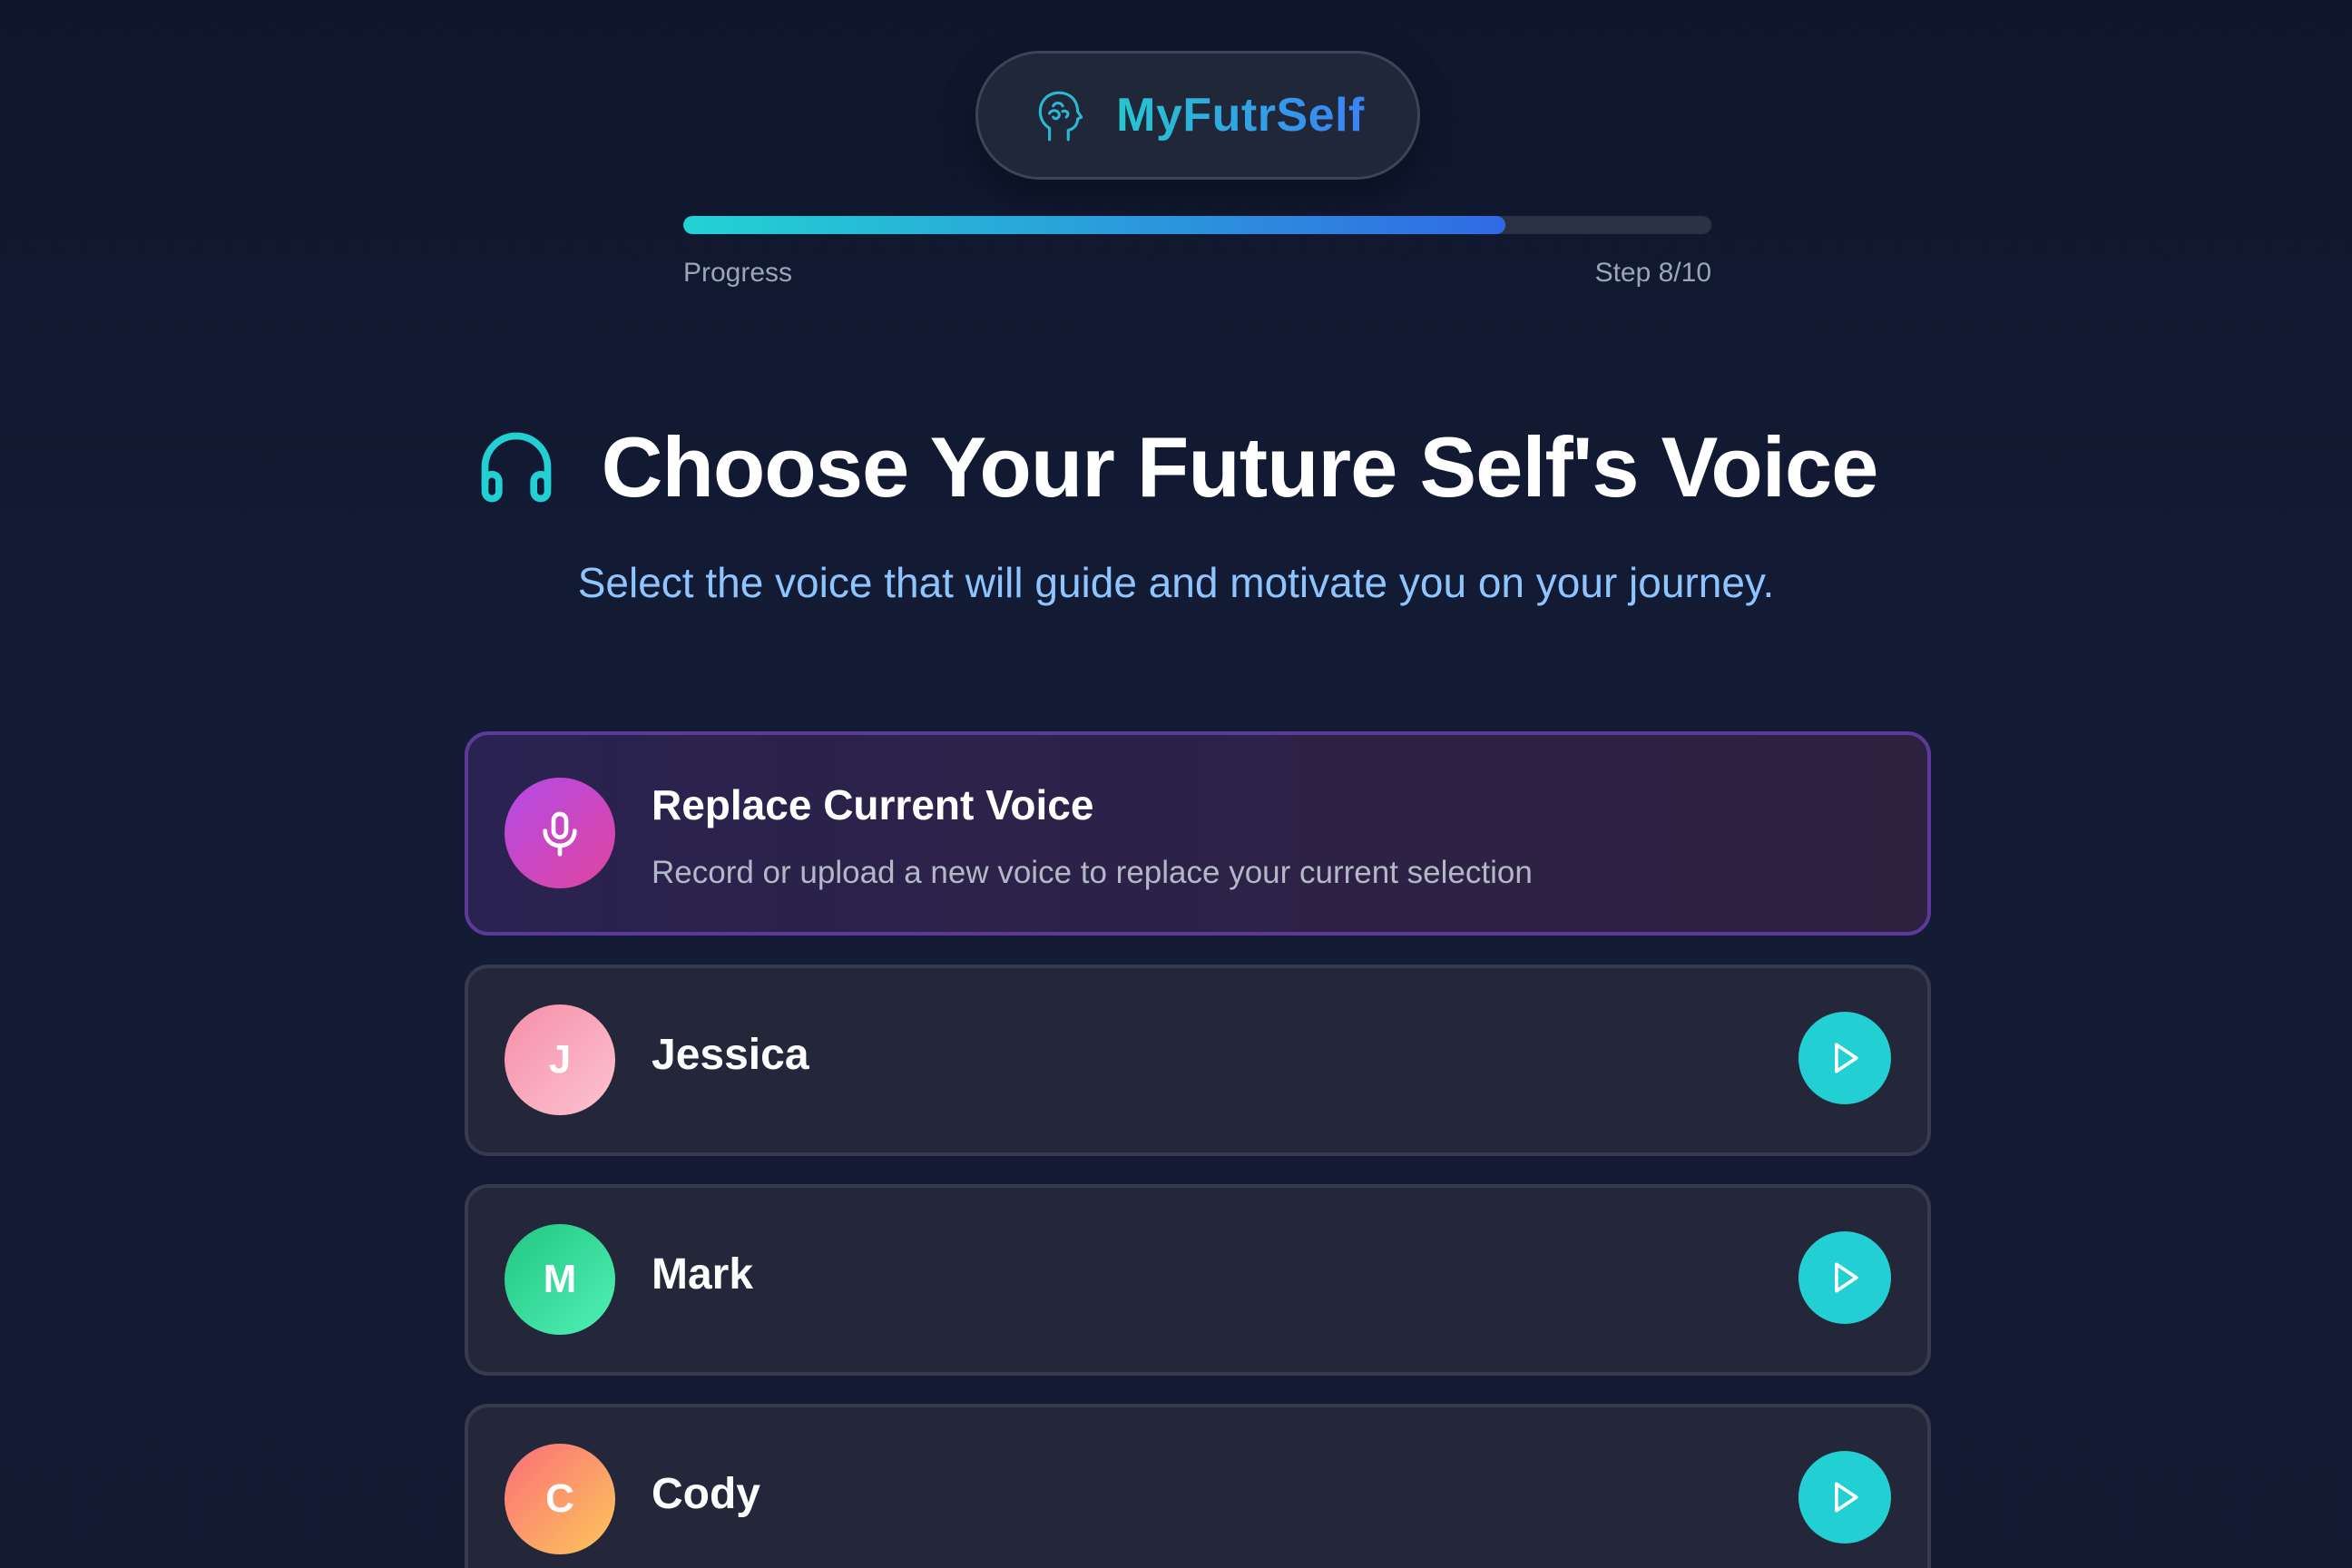 This screenshot has width=2352, height=1568. I want to click on brand-logo-pill: MyFutrSelf, so click(1197, 115).